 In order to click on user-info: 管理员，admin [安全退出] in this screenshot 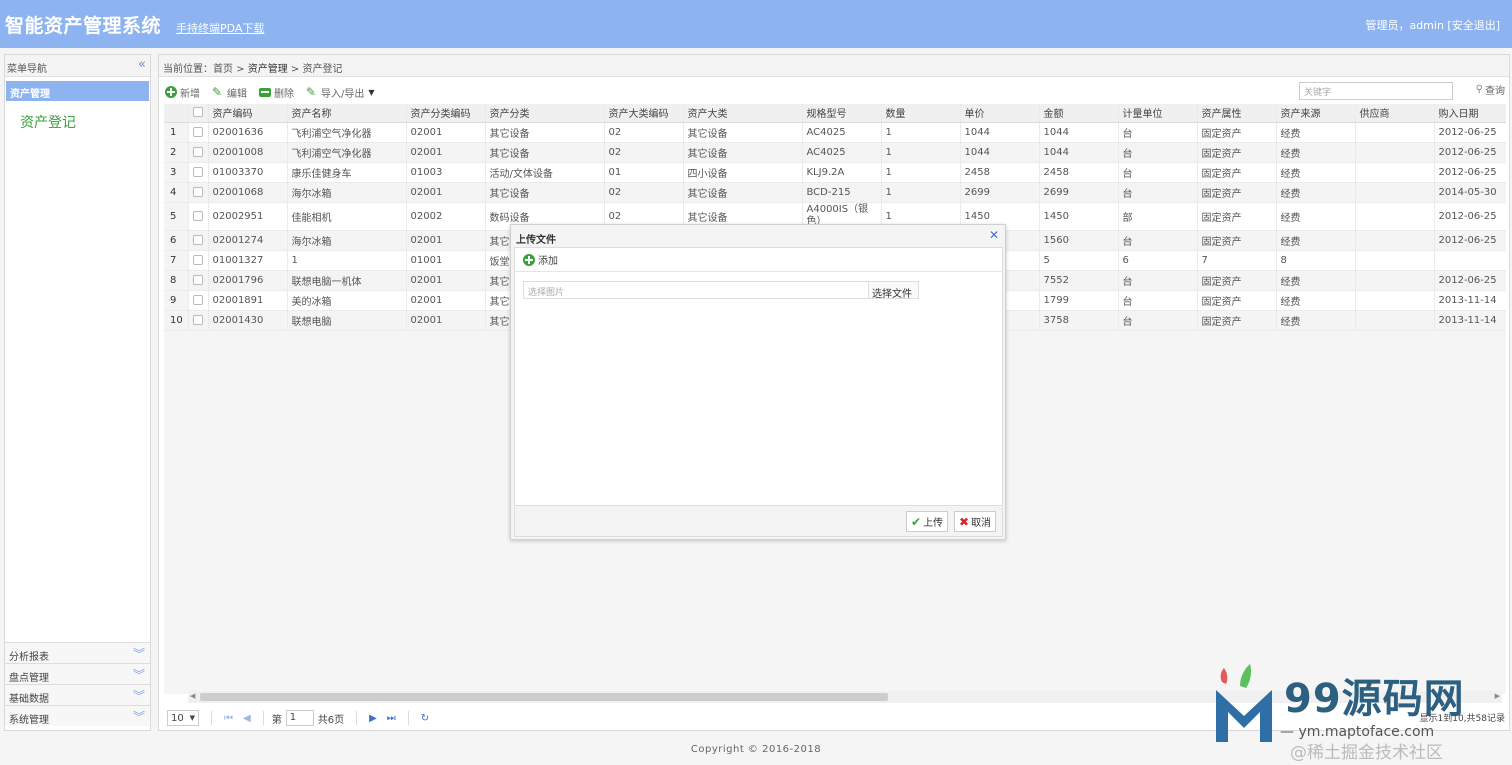, I will do `click(1432, 25)`.